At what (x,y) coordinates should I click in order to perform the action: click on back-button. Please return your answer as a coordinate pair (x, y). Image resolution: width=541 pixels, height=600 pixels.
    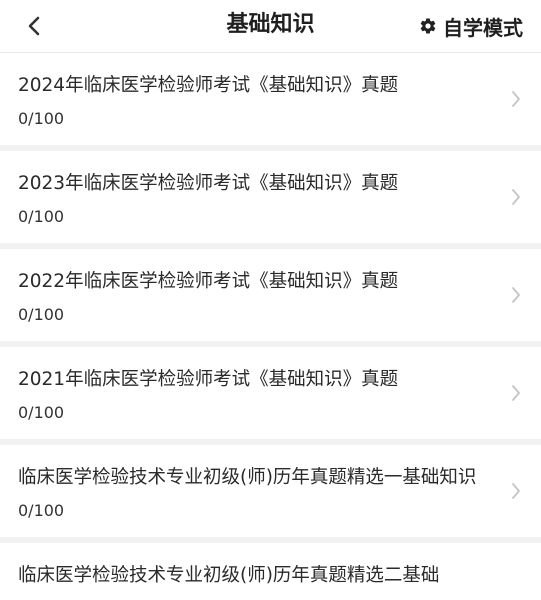
    Looking at the image, I should click on (34, 26).